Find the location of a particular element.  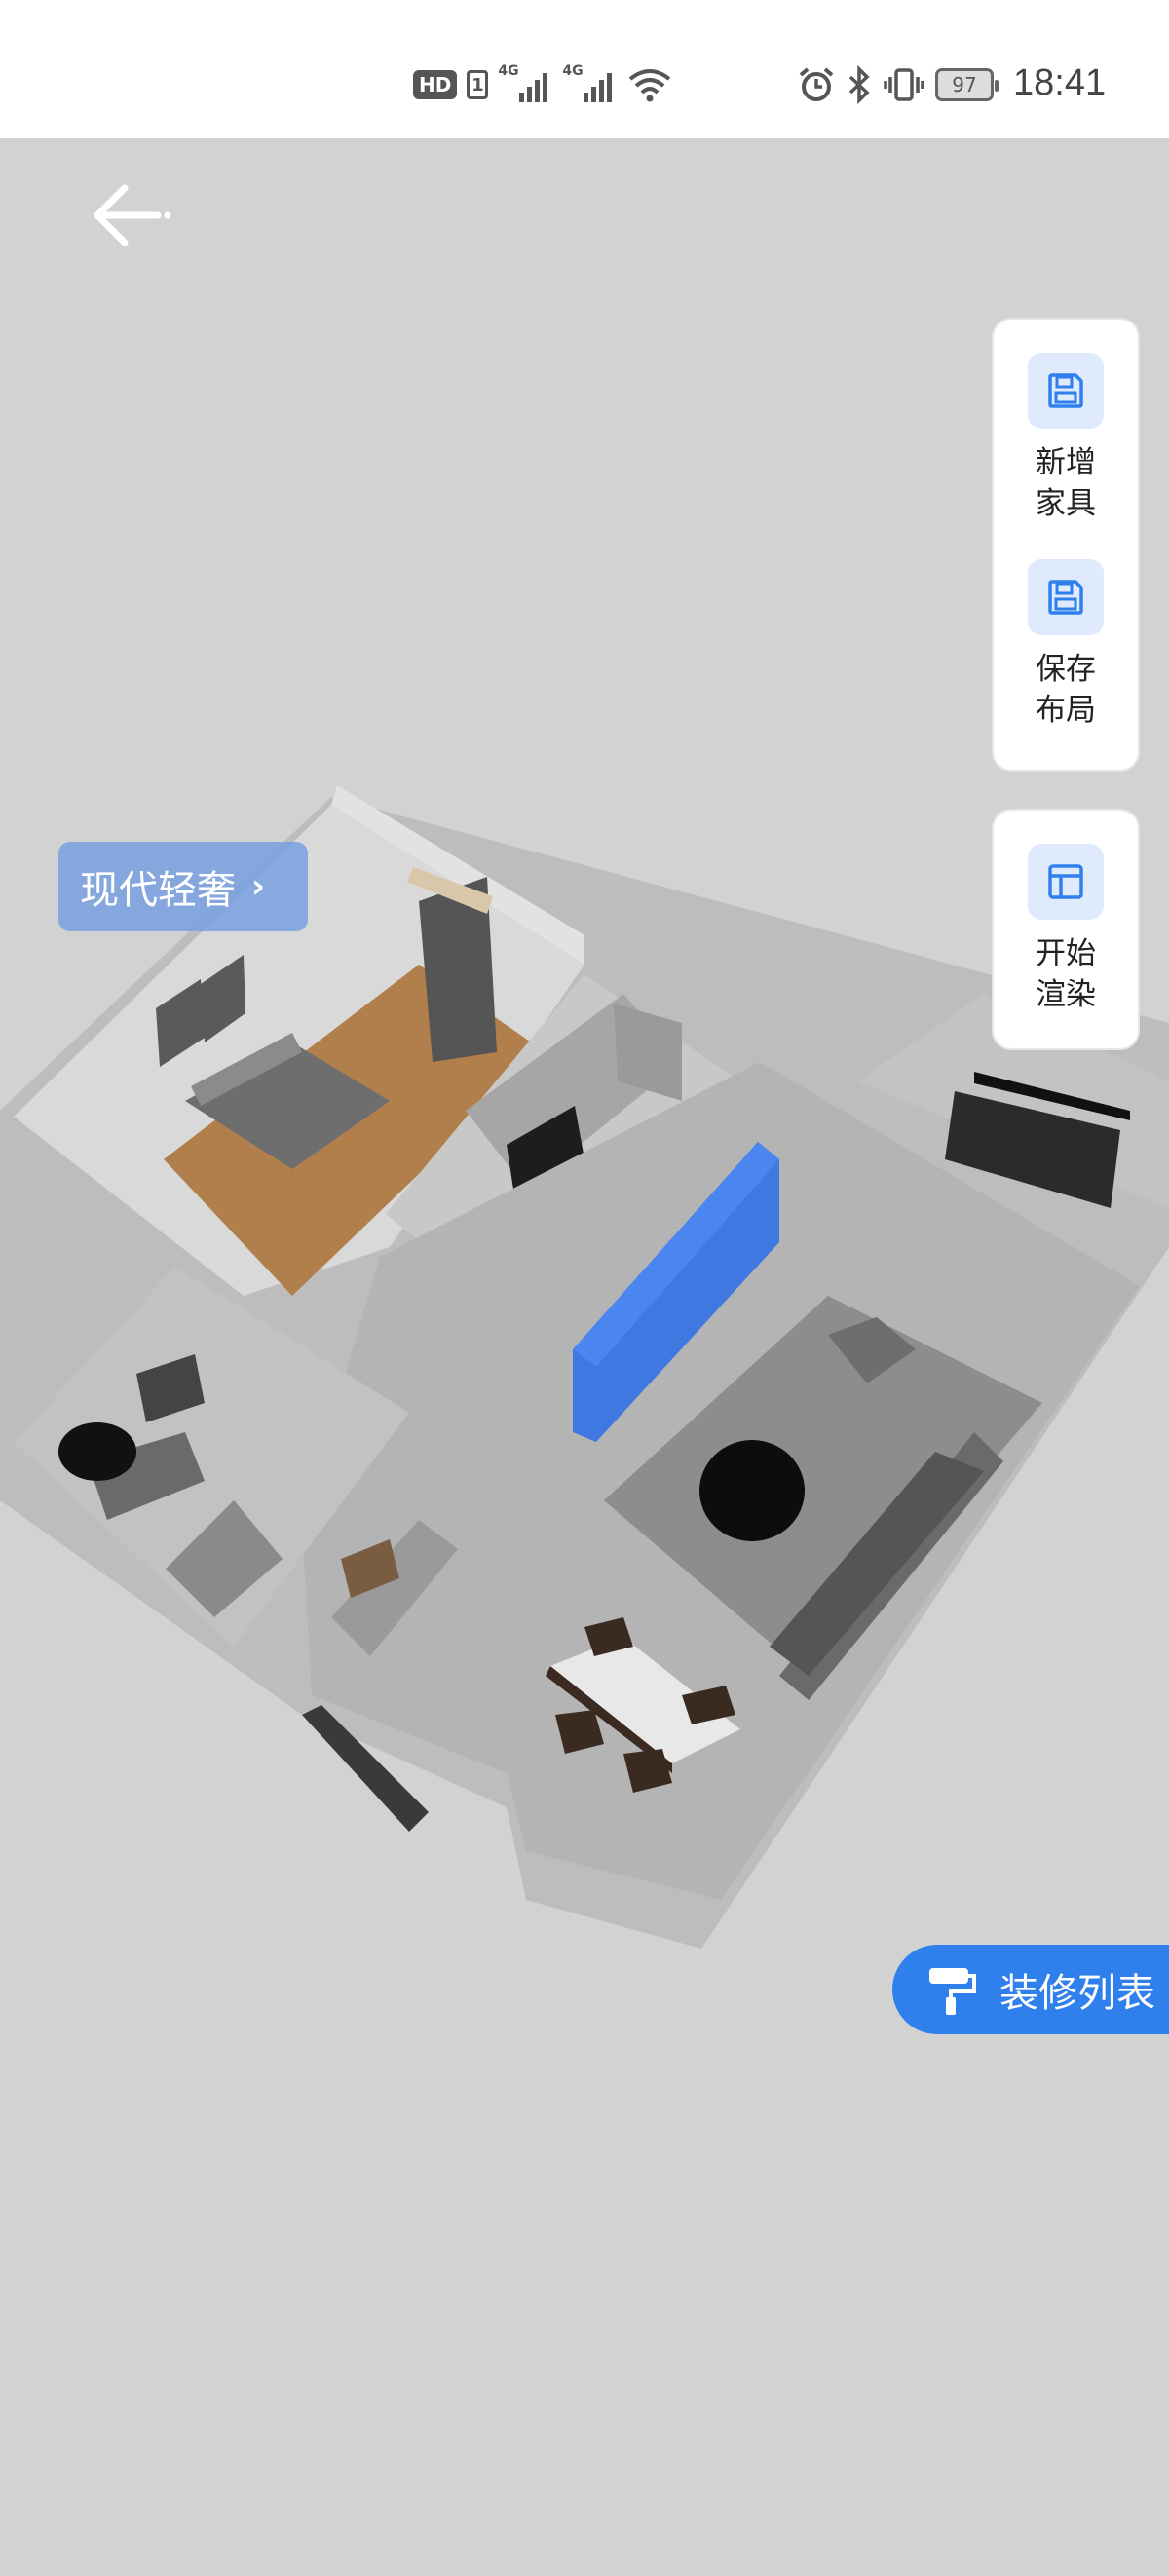

save-layout-button: 保存布局 is located at coordinates (1066, 645).